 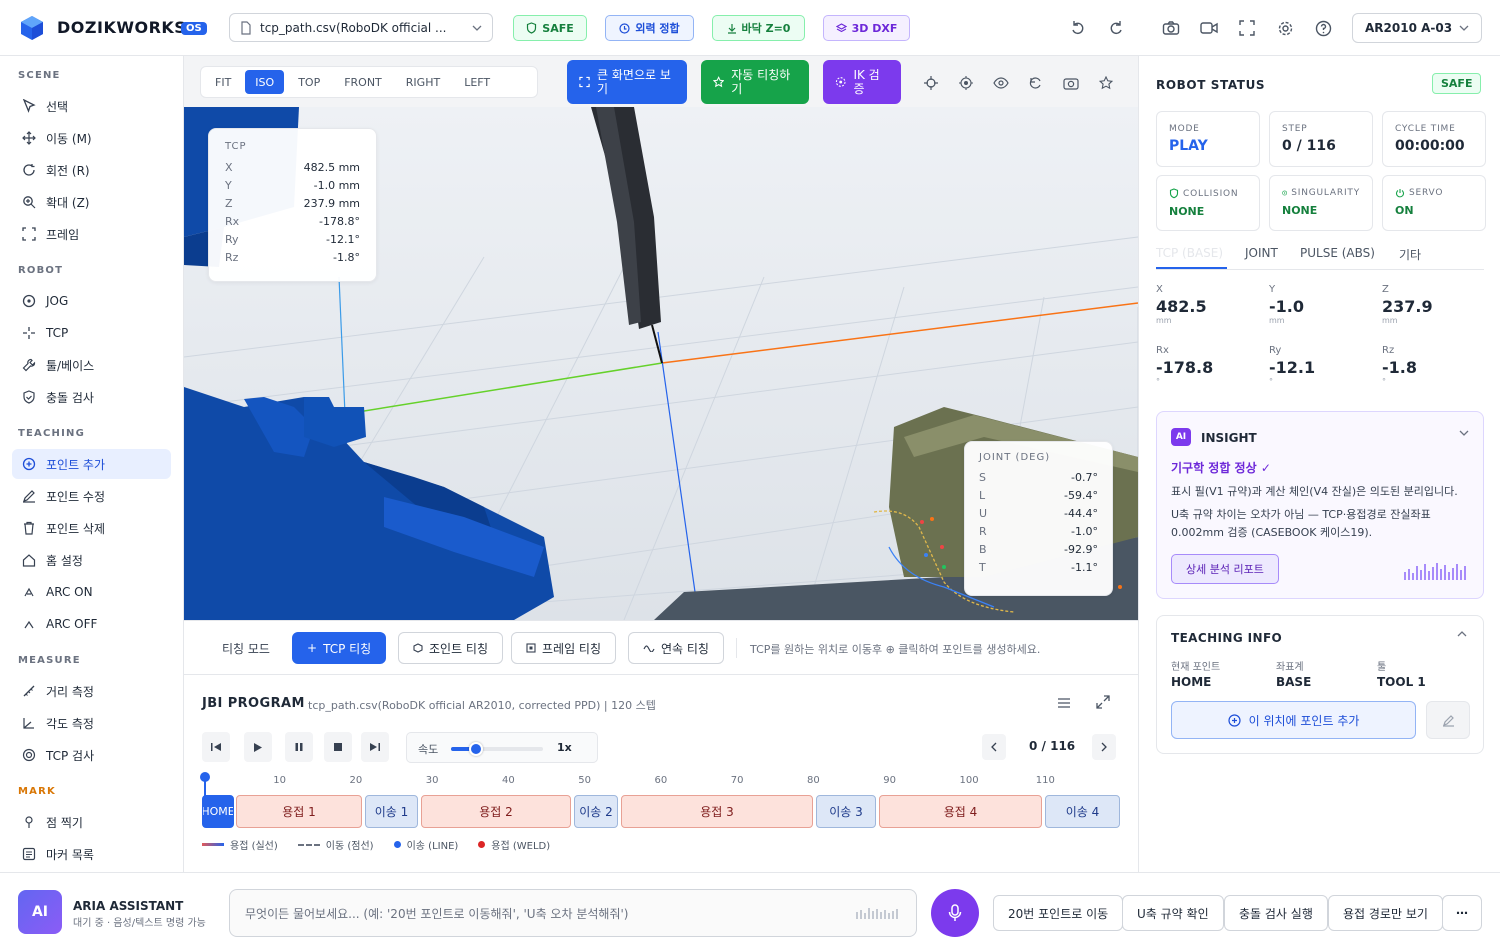 What do you see at coordinates (931, 83) in the screenshot?
I see `crosshair-icon` at bounding box center [931, 83].